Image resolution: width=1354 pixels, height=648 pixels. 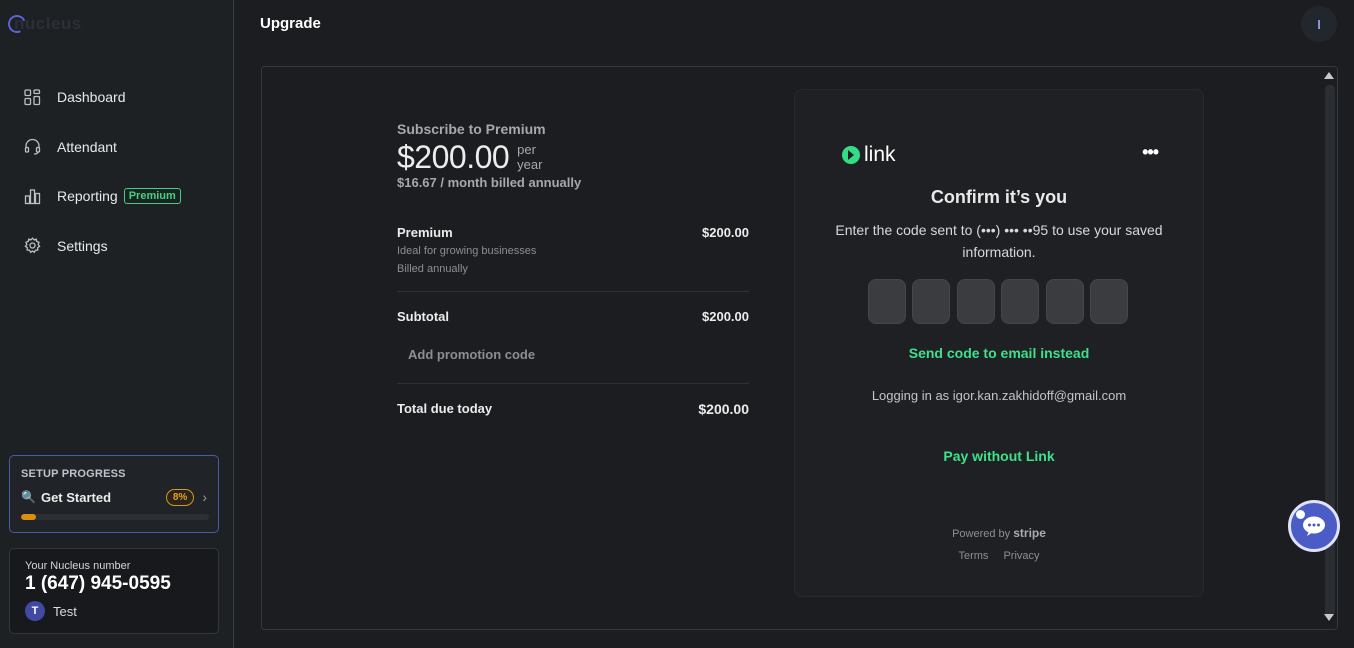 What do you see at coordinates (526, 149) in the screenshot?
I see `price-period-line1: per` at bounding box center [526, 149].